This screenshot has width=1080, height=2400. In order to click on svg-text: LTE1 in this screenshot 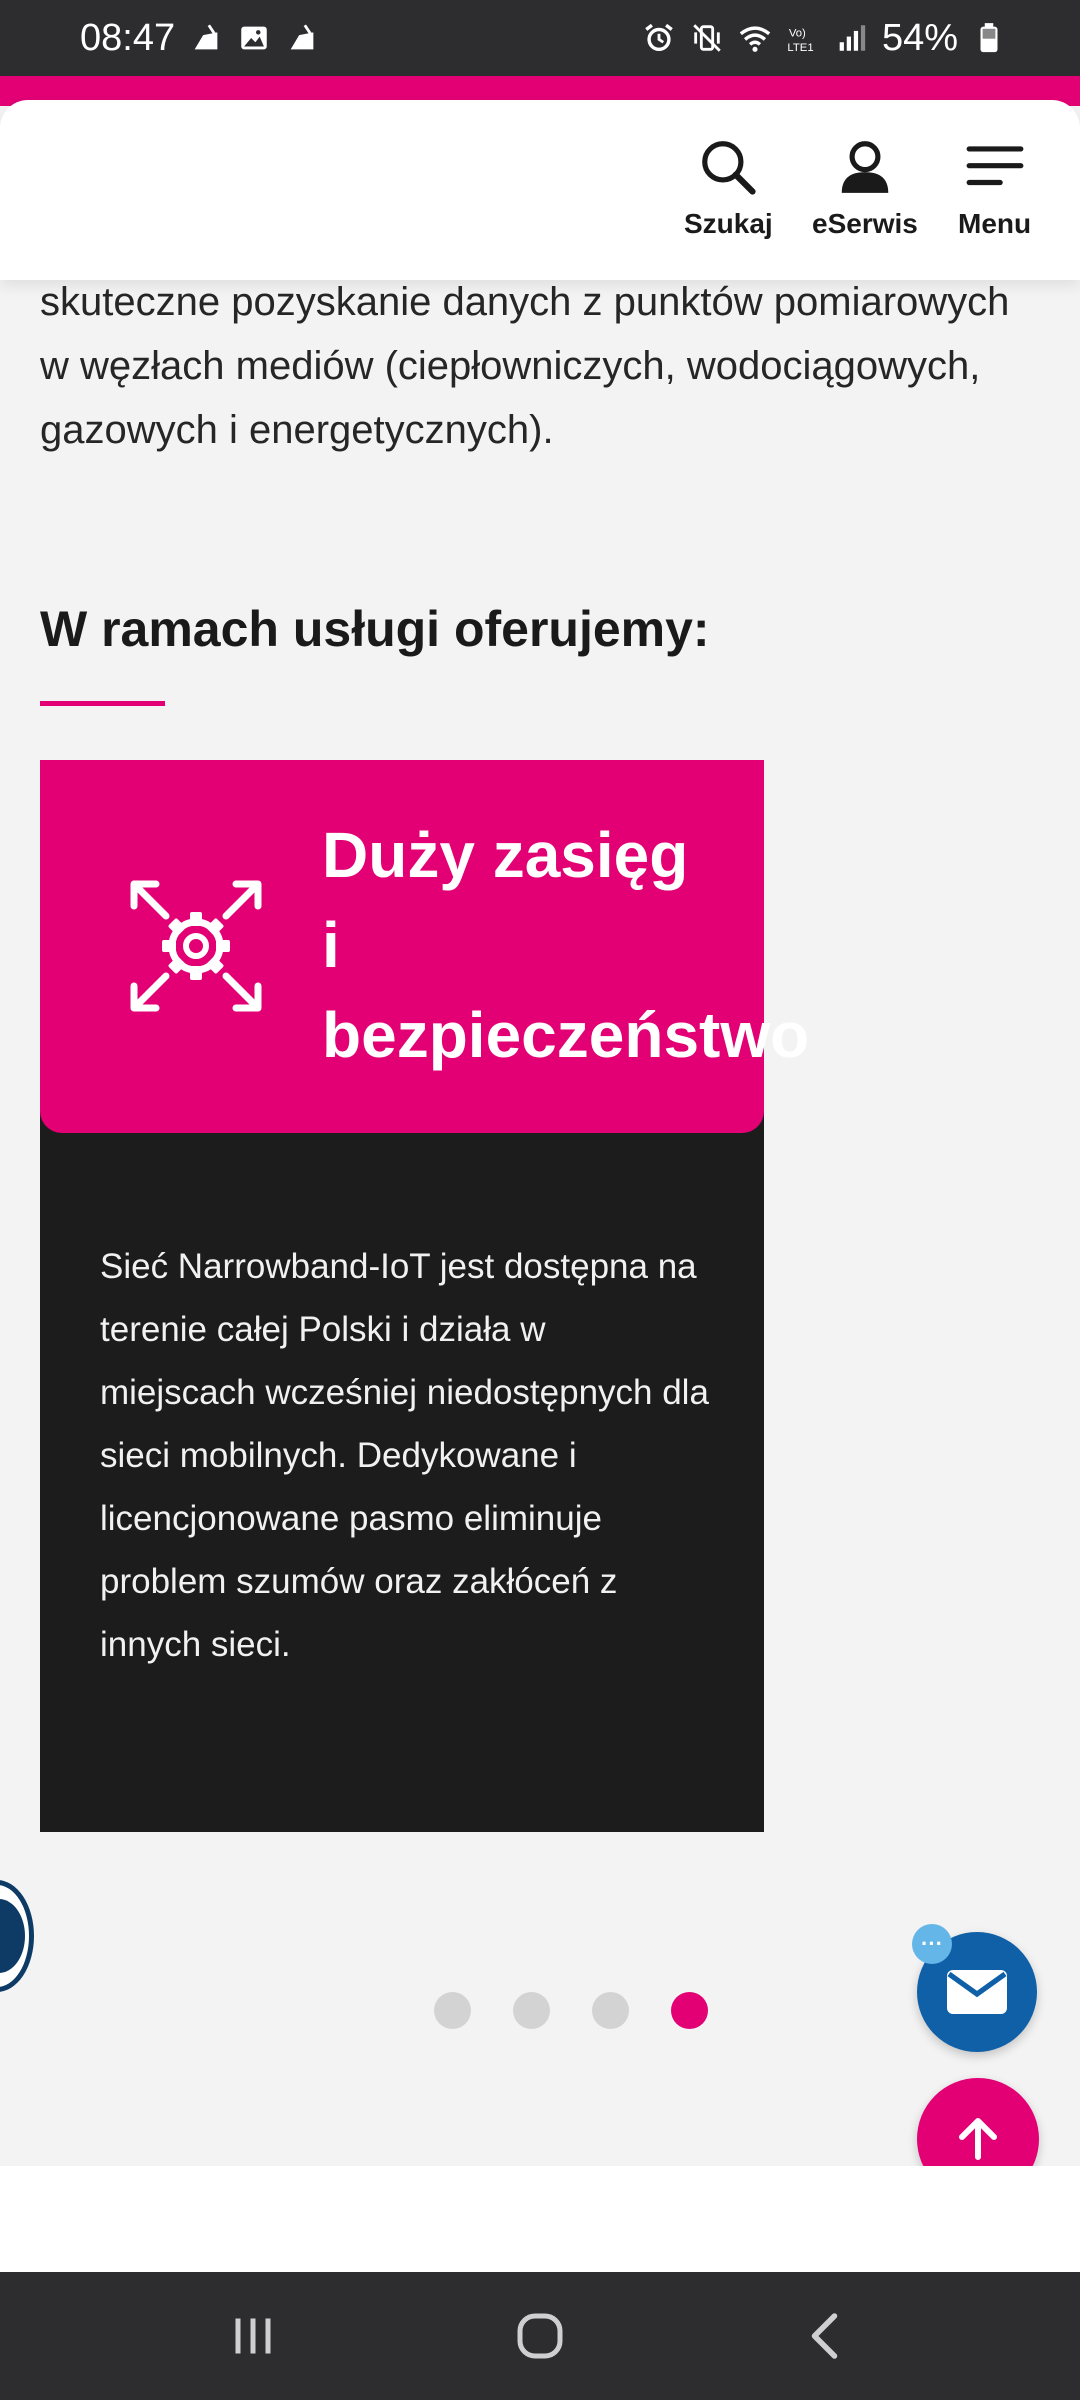, I will do `click(800, 48)`.